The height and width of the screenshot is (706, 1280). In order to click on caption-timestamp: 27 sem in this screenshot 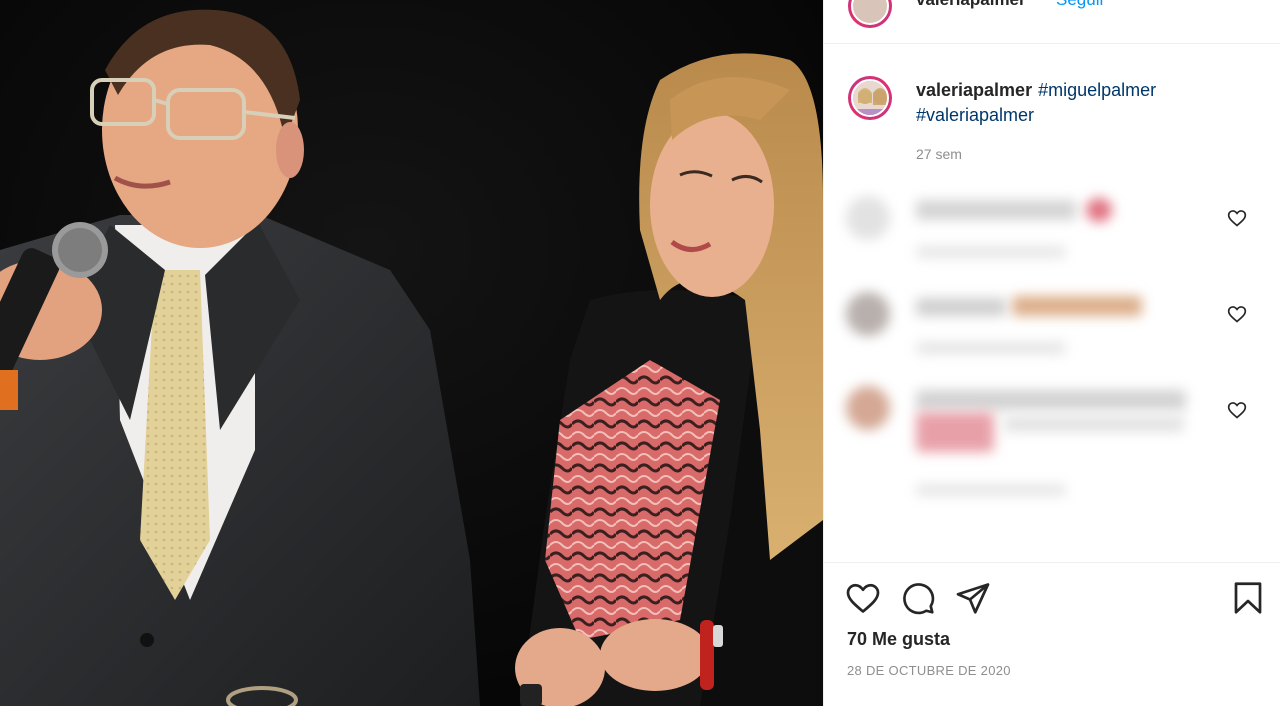, I will do `click(939, 154)`.